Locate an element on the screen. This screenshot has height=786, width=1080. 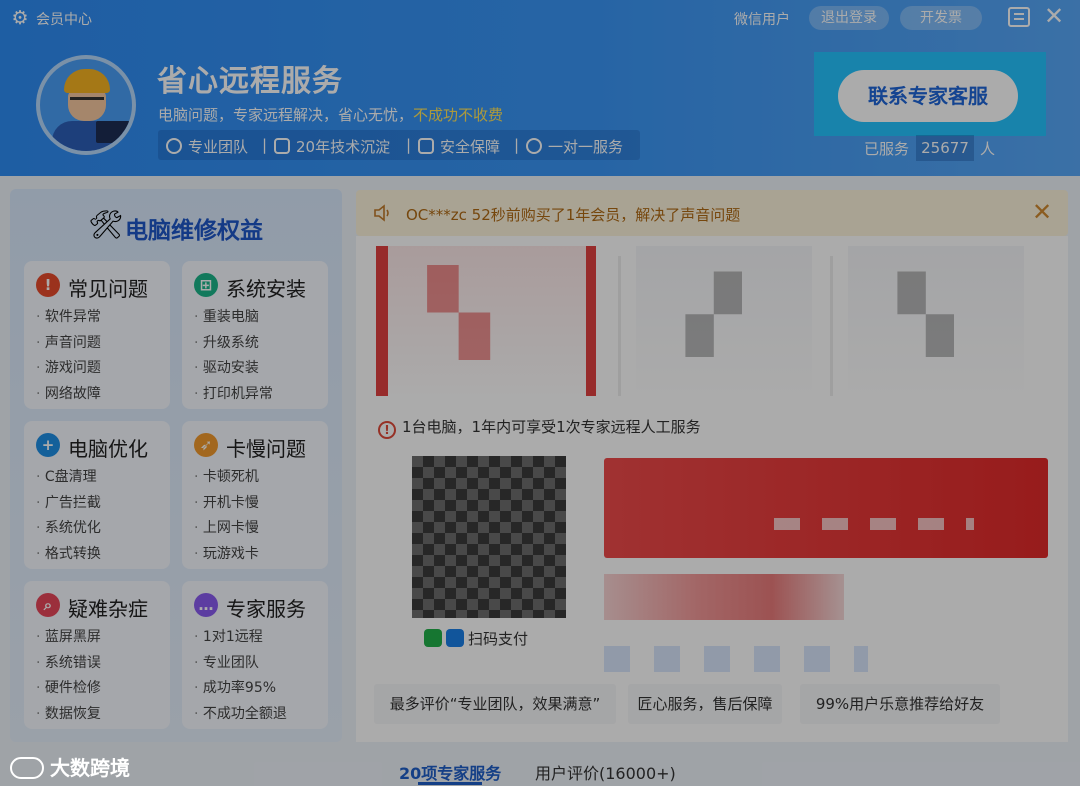
divider is located at coordinates (831, 326).